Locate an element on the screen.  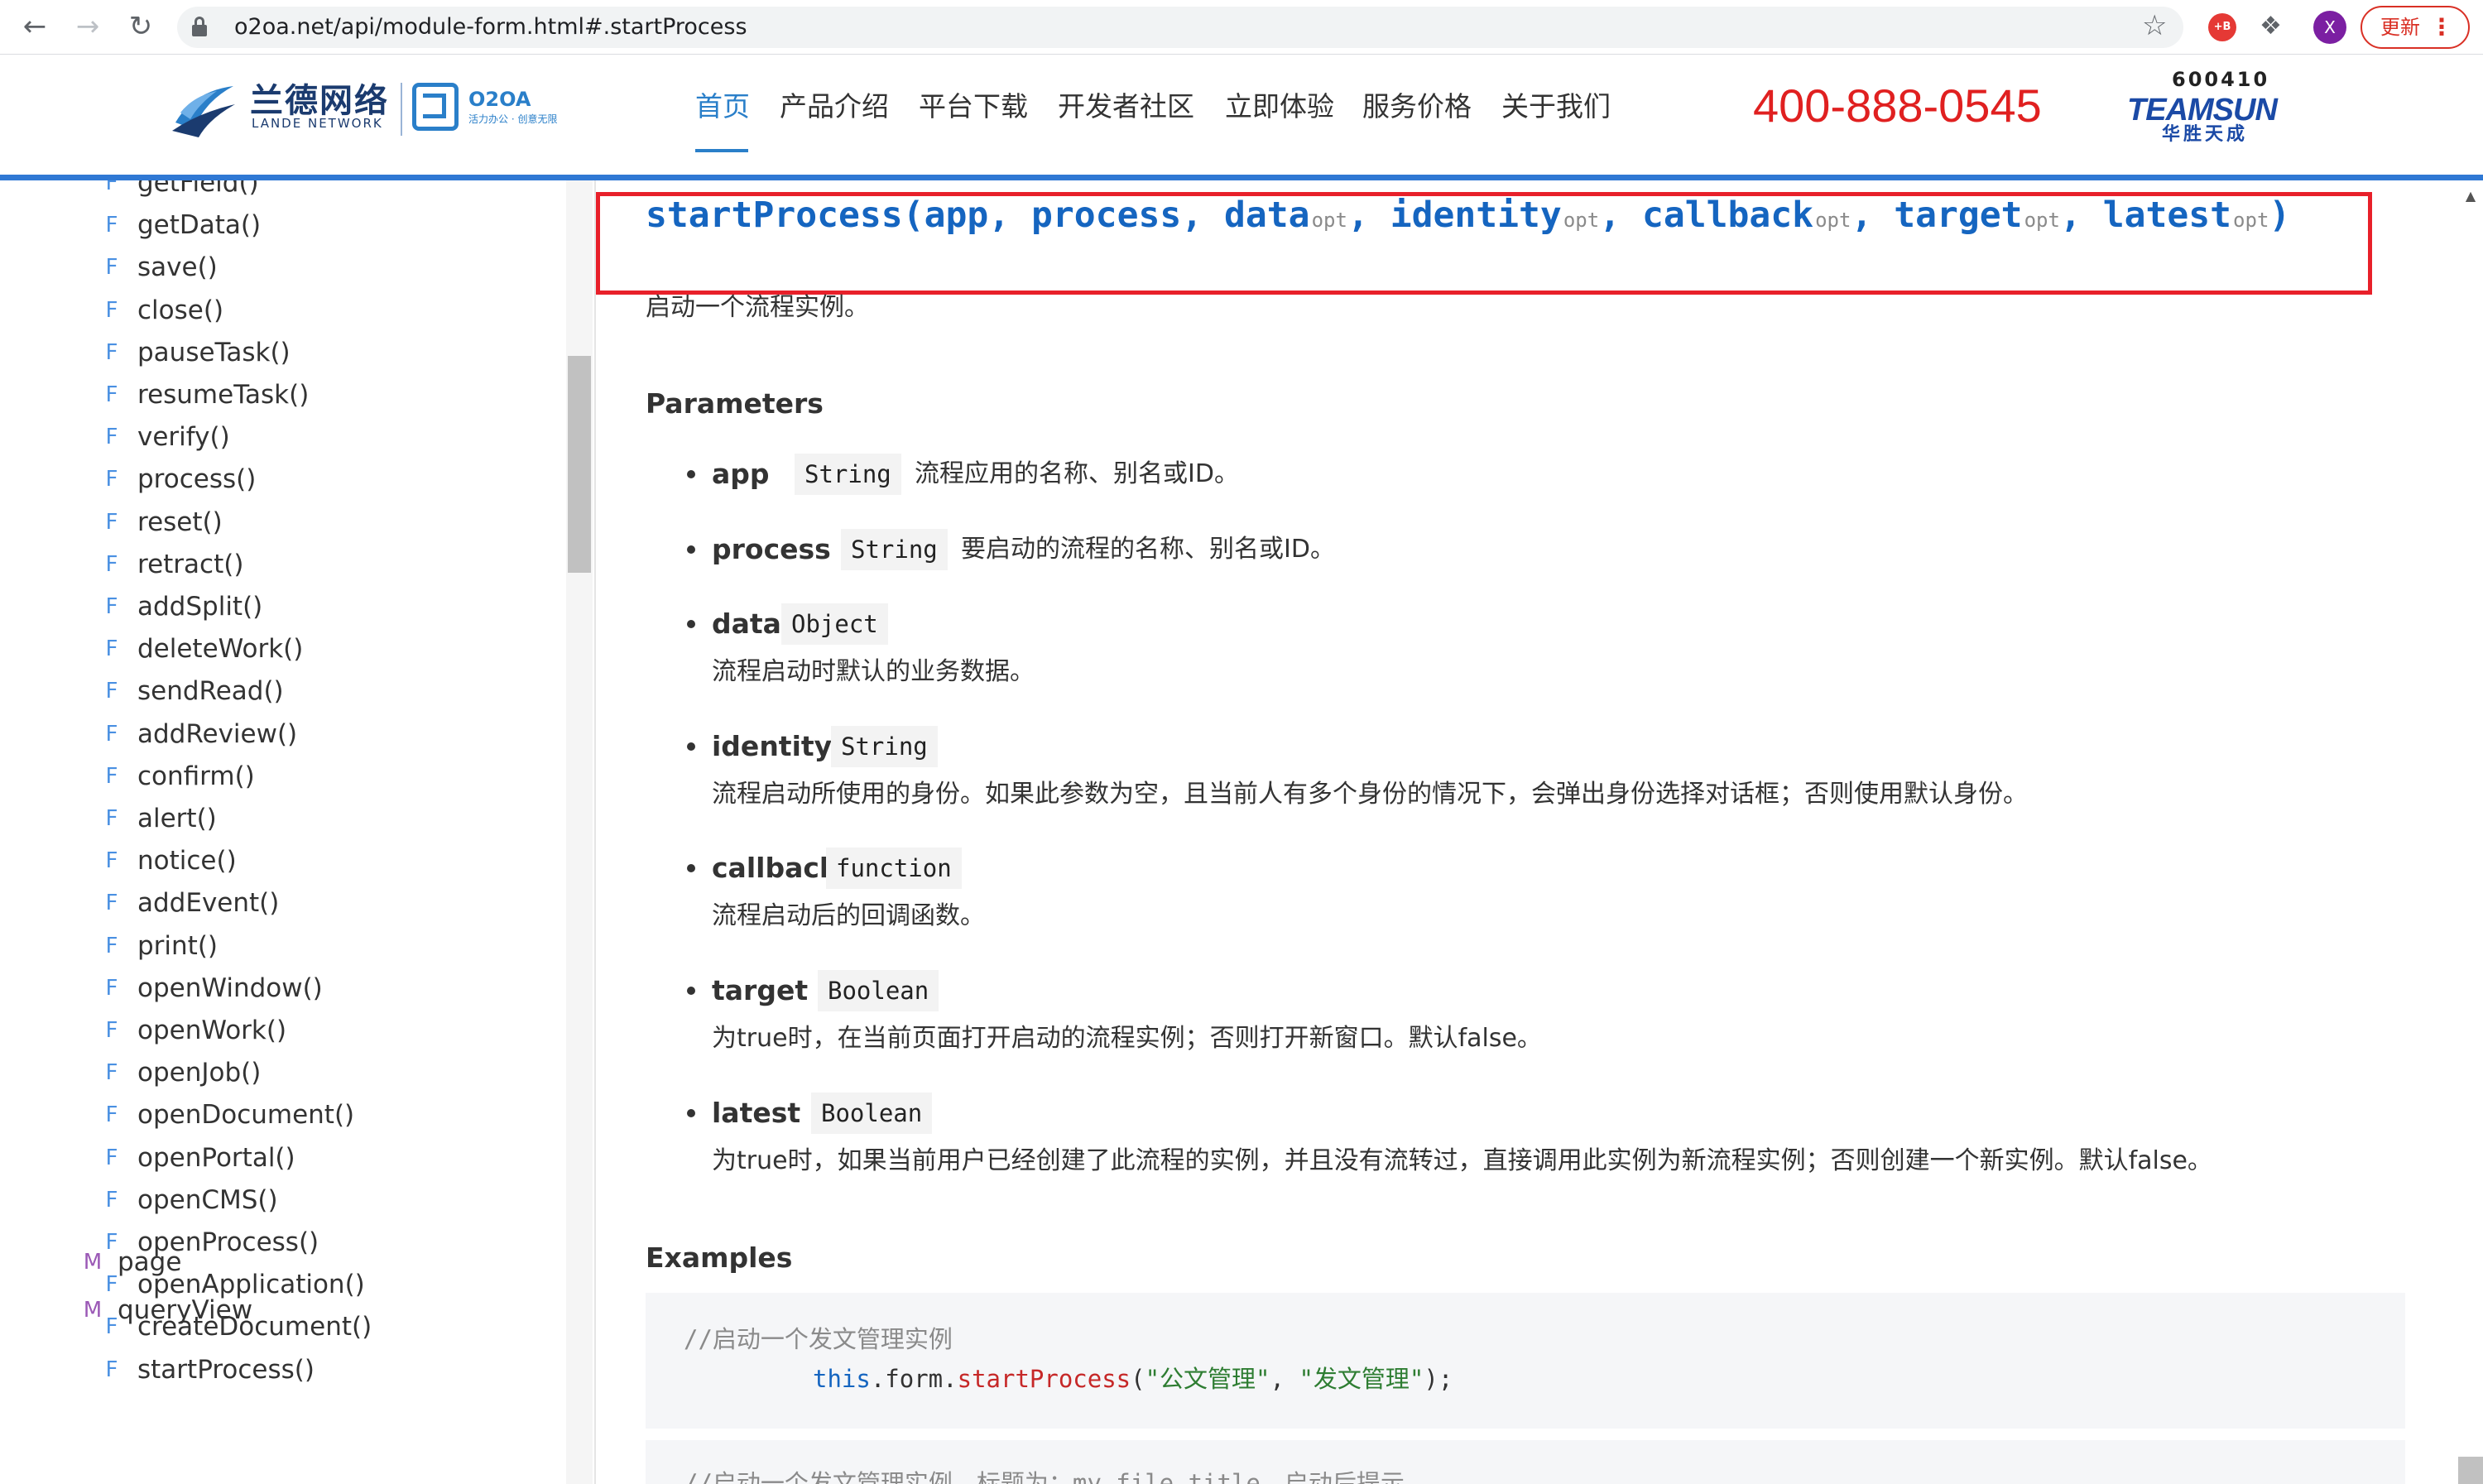
sidebar-function-label: openDocument() is located at coordinates (245, 1115).